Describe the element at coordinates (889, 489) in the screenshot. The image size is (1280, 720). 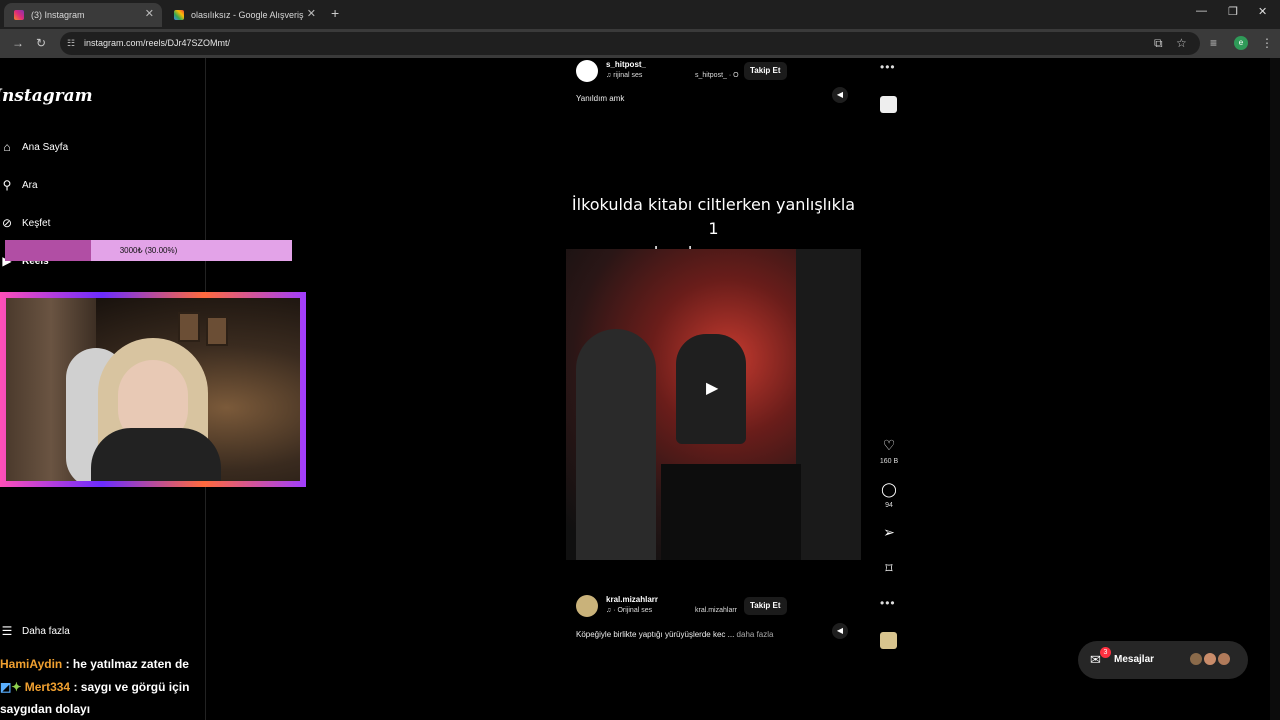
I see `comment-icon: ◯` at that location.